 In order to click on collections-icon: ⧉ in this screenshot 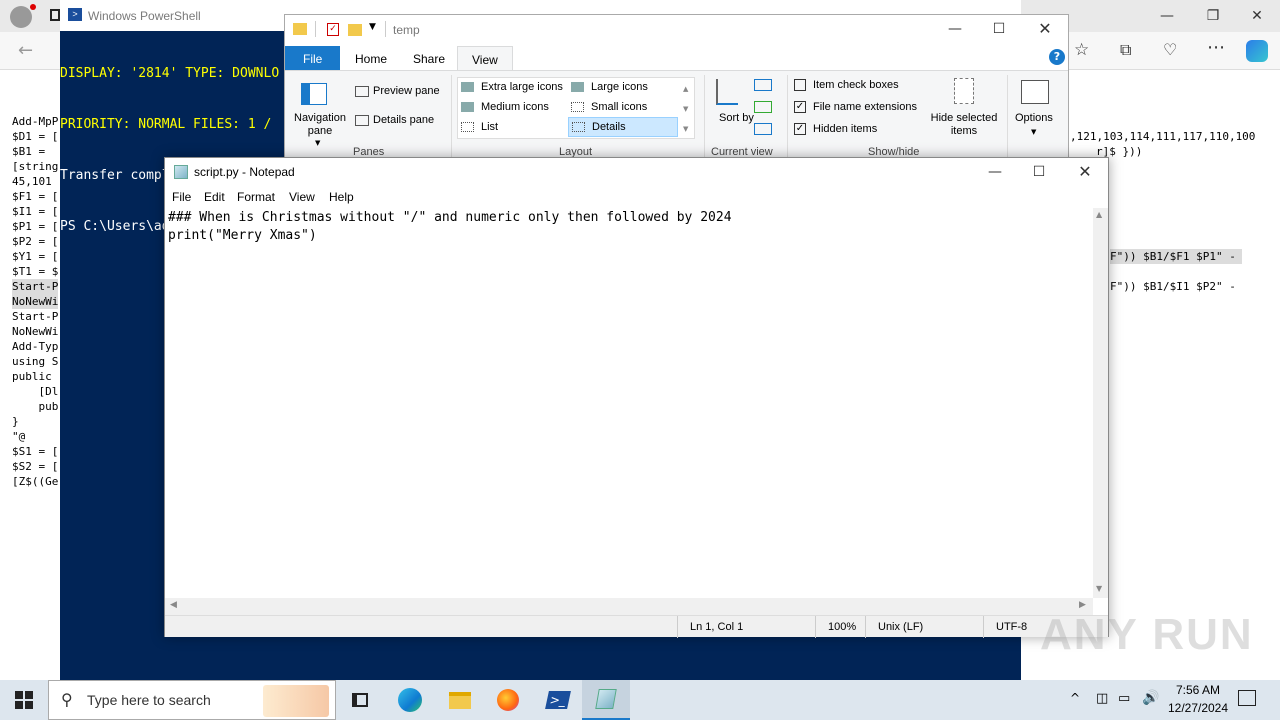, I will do `click(1125, 50)`.